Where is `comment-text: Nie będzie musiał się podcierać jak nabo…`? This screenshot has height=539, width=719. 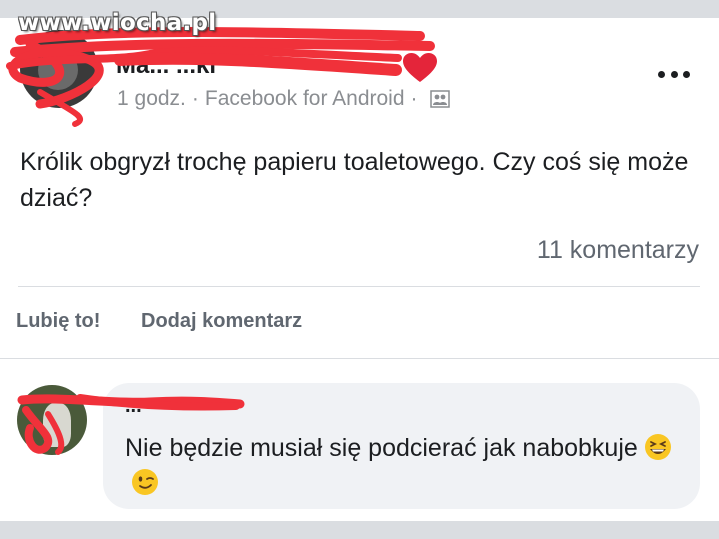
comment-text: Nie będzie musiał się podcierać jak nabo… is located at coordinates (405, 466).